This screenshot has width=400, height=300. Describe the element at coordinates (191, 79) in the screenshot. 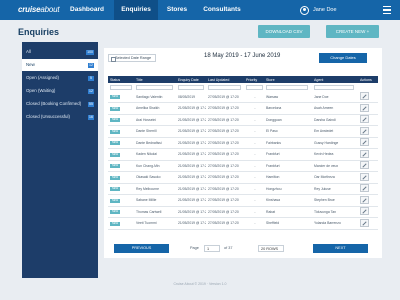

I see `column-header-enquiry-date: Enquiry Date` at that location.